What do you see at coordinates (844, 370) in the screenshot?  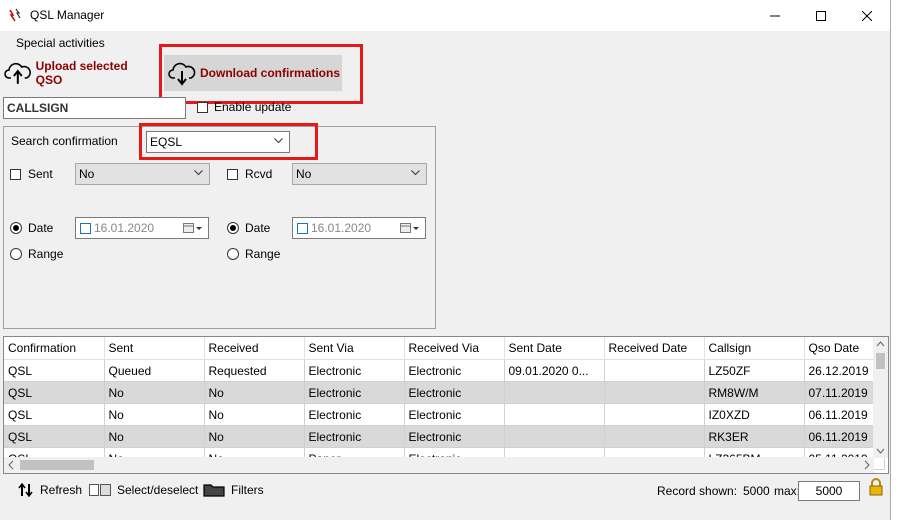 I see `table-cell: 26.12.2019` at bounding box center [844, 370].